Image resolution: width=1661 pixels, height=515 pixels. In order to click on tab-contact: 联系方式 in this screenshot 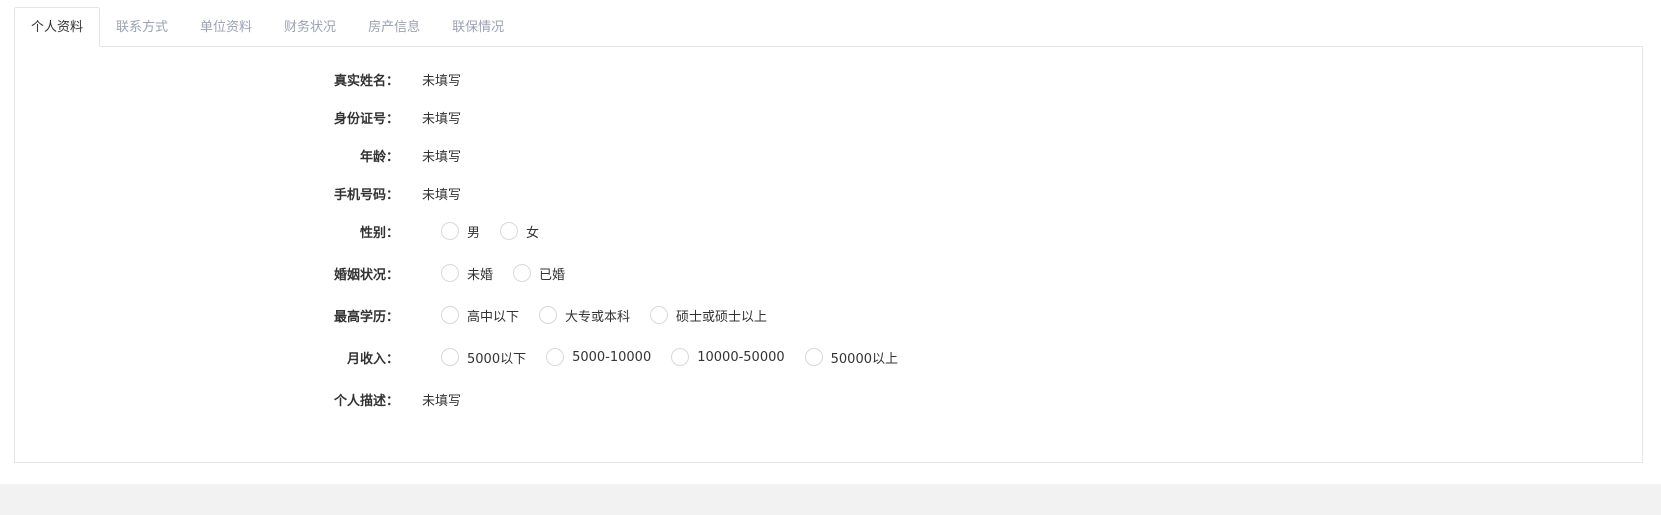, I will do `click(142, 27)`.